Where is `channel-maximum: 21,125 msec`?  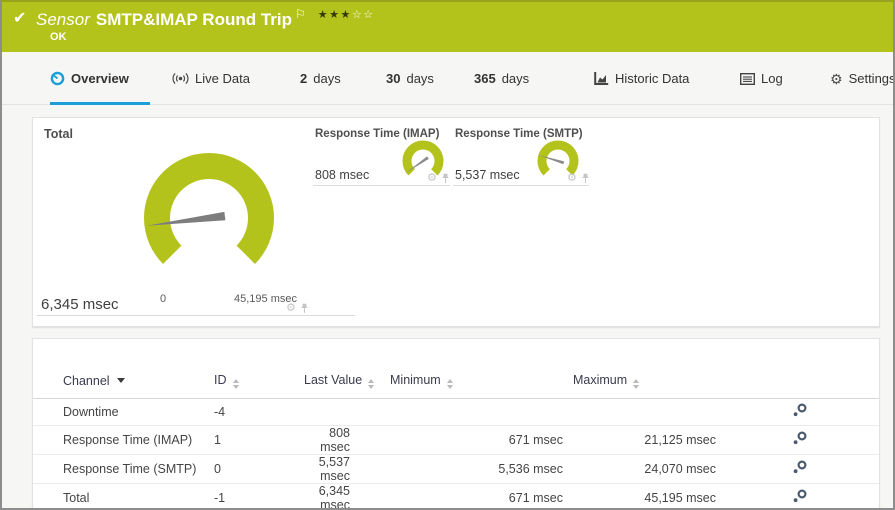
channel-maximum: 21,125 msec is located at coordinates (649, 440).